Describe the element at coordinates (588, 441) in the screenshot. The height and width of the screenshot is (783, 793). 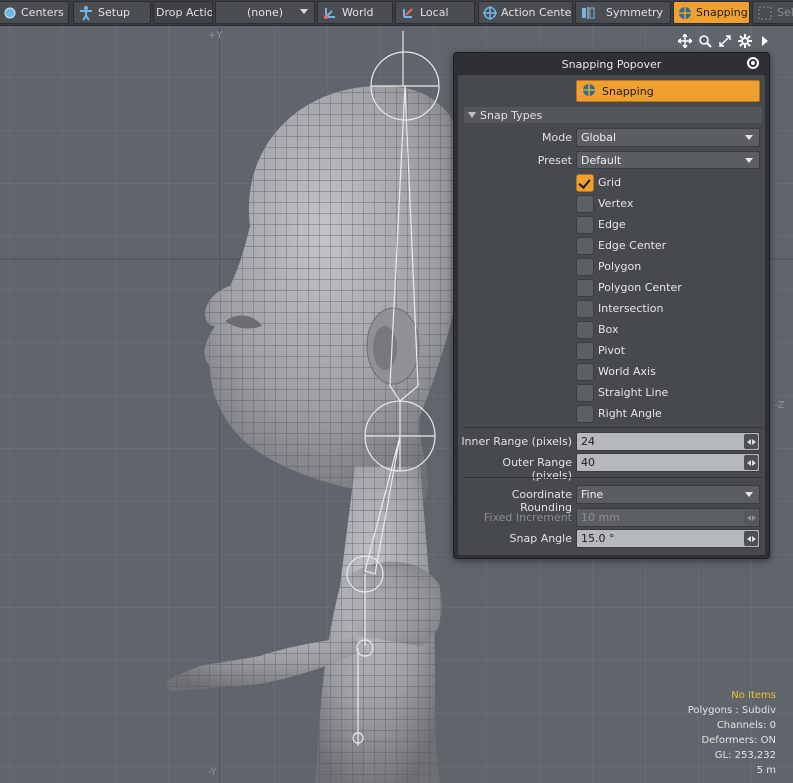
I see `inner-range-value: 24` at that location.